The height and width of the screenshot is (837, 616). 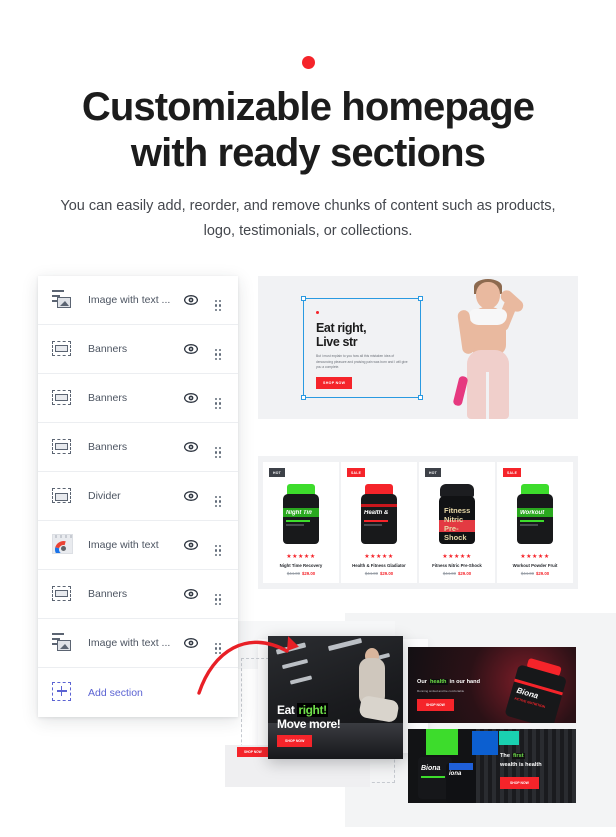 I want to click on b2-accent: first, so click(x=518, y=756).